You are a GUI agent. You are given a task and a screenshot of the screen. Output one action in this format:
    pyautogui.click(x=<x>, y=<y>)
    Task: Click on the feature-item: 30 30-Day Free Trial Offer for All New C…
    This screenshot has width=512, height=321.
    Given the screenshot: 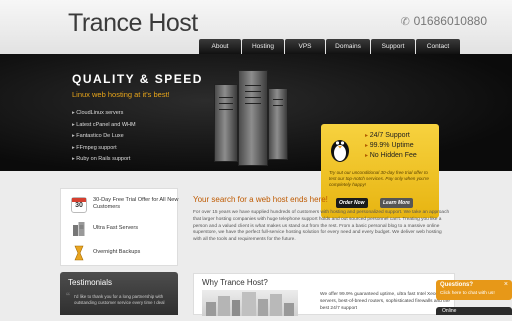 What is the action you would take?
    pyautogui.click(x=125, y=207)
    